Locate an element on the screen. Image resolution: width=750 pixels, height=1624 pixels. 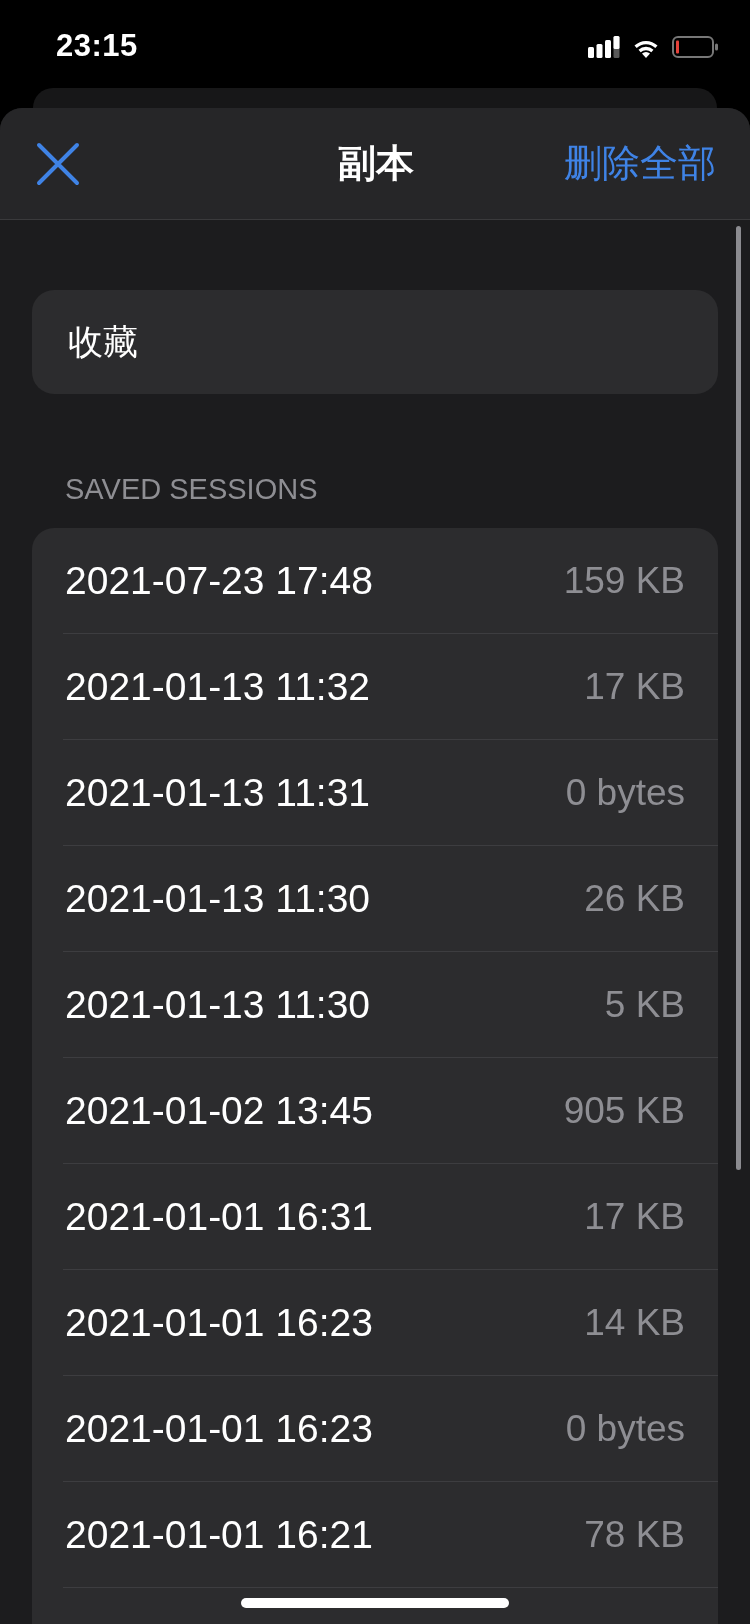
battery-low-icon is located at coordinates (695, 47).